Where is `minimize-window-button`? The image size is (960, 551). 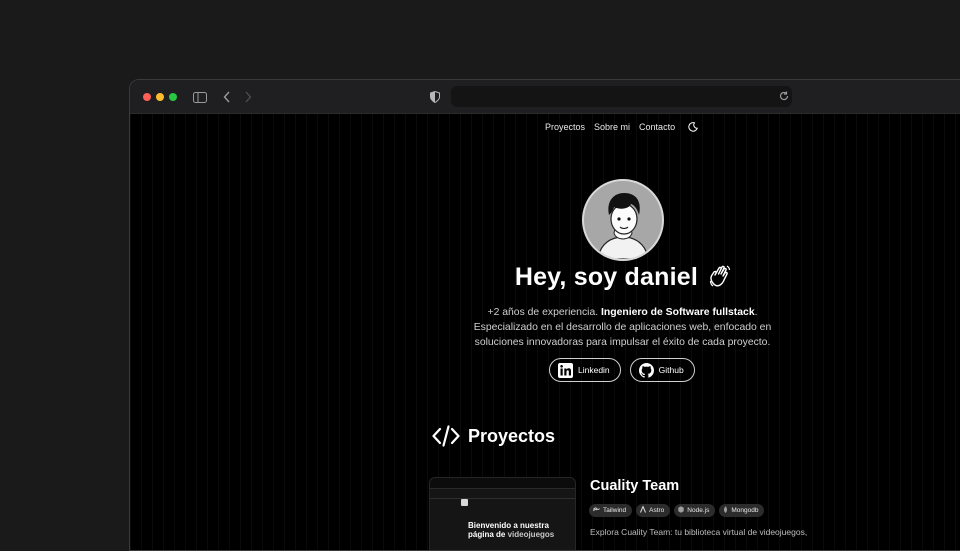 minimize-window-button is located at coordinates (160, 97).